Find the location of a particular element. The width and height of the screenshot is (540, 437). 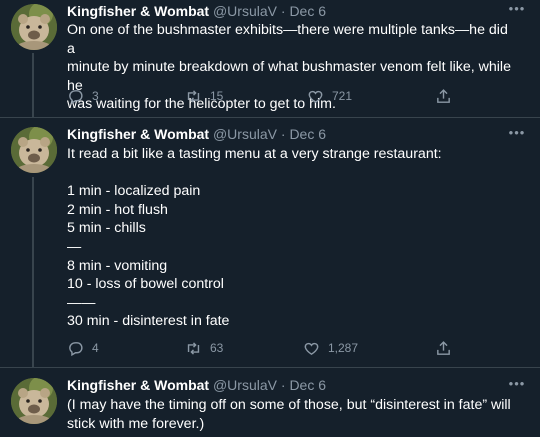

reply-button: 4 is located at coordinates (83, 348).